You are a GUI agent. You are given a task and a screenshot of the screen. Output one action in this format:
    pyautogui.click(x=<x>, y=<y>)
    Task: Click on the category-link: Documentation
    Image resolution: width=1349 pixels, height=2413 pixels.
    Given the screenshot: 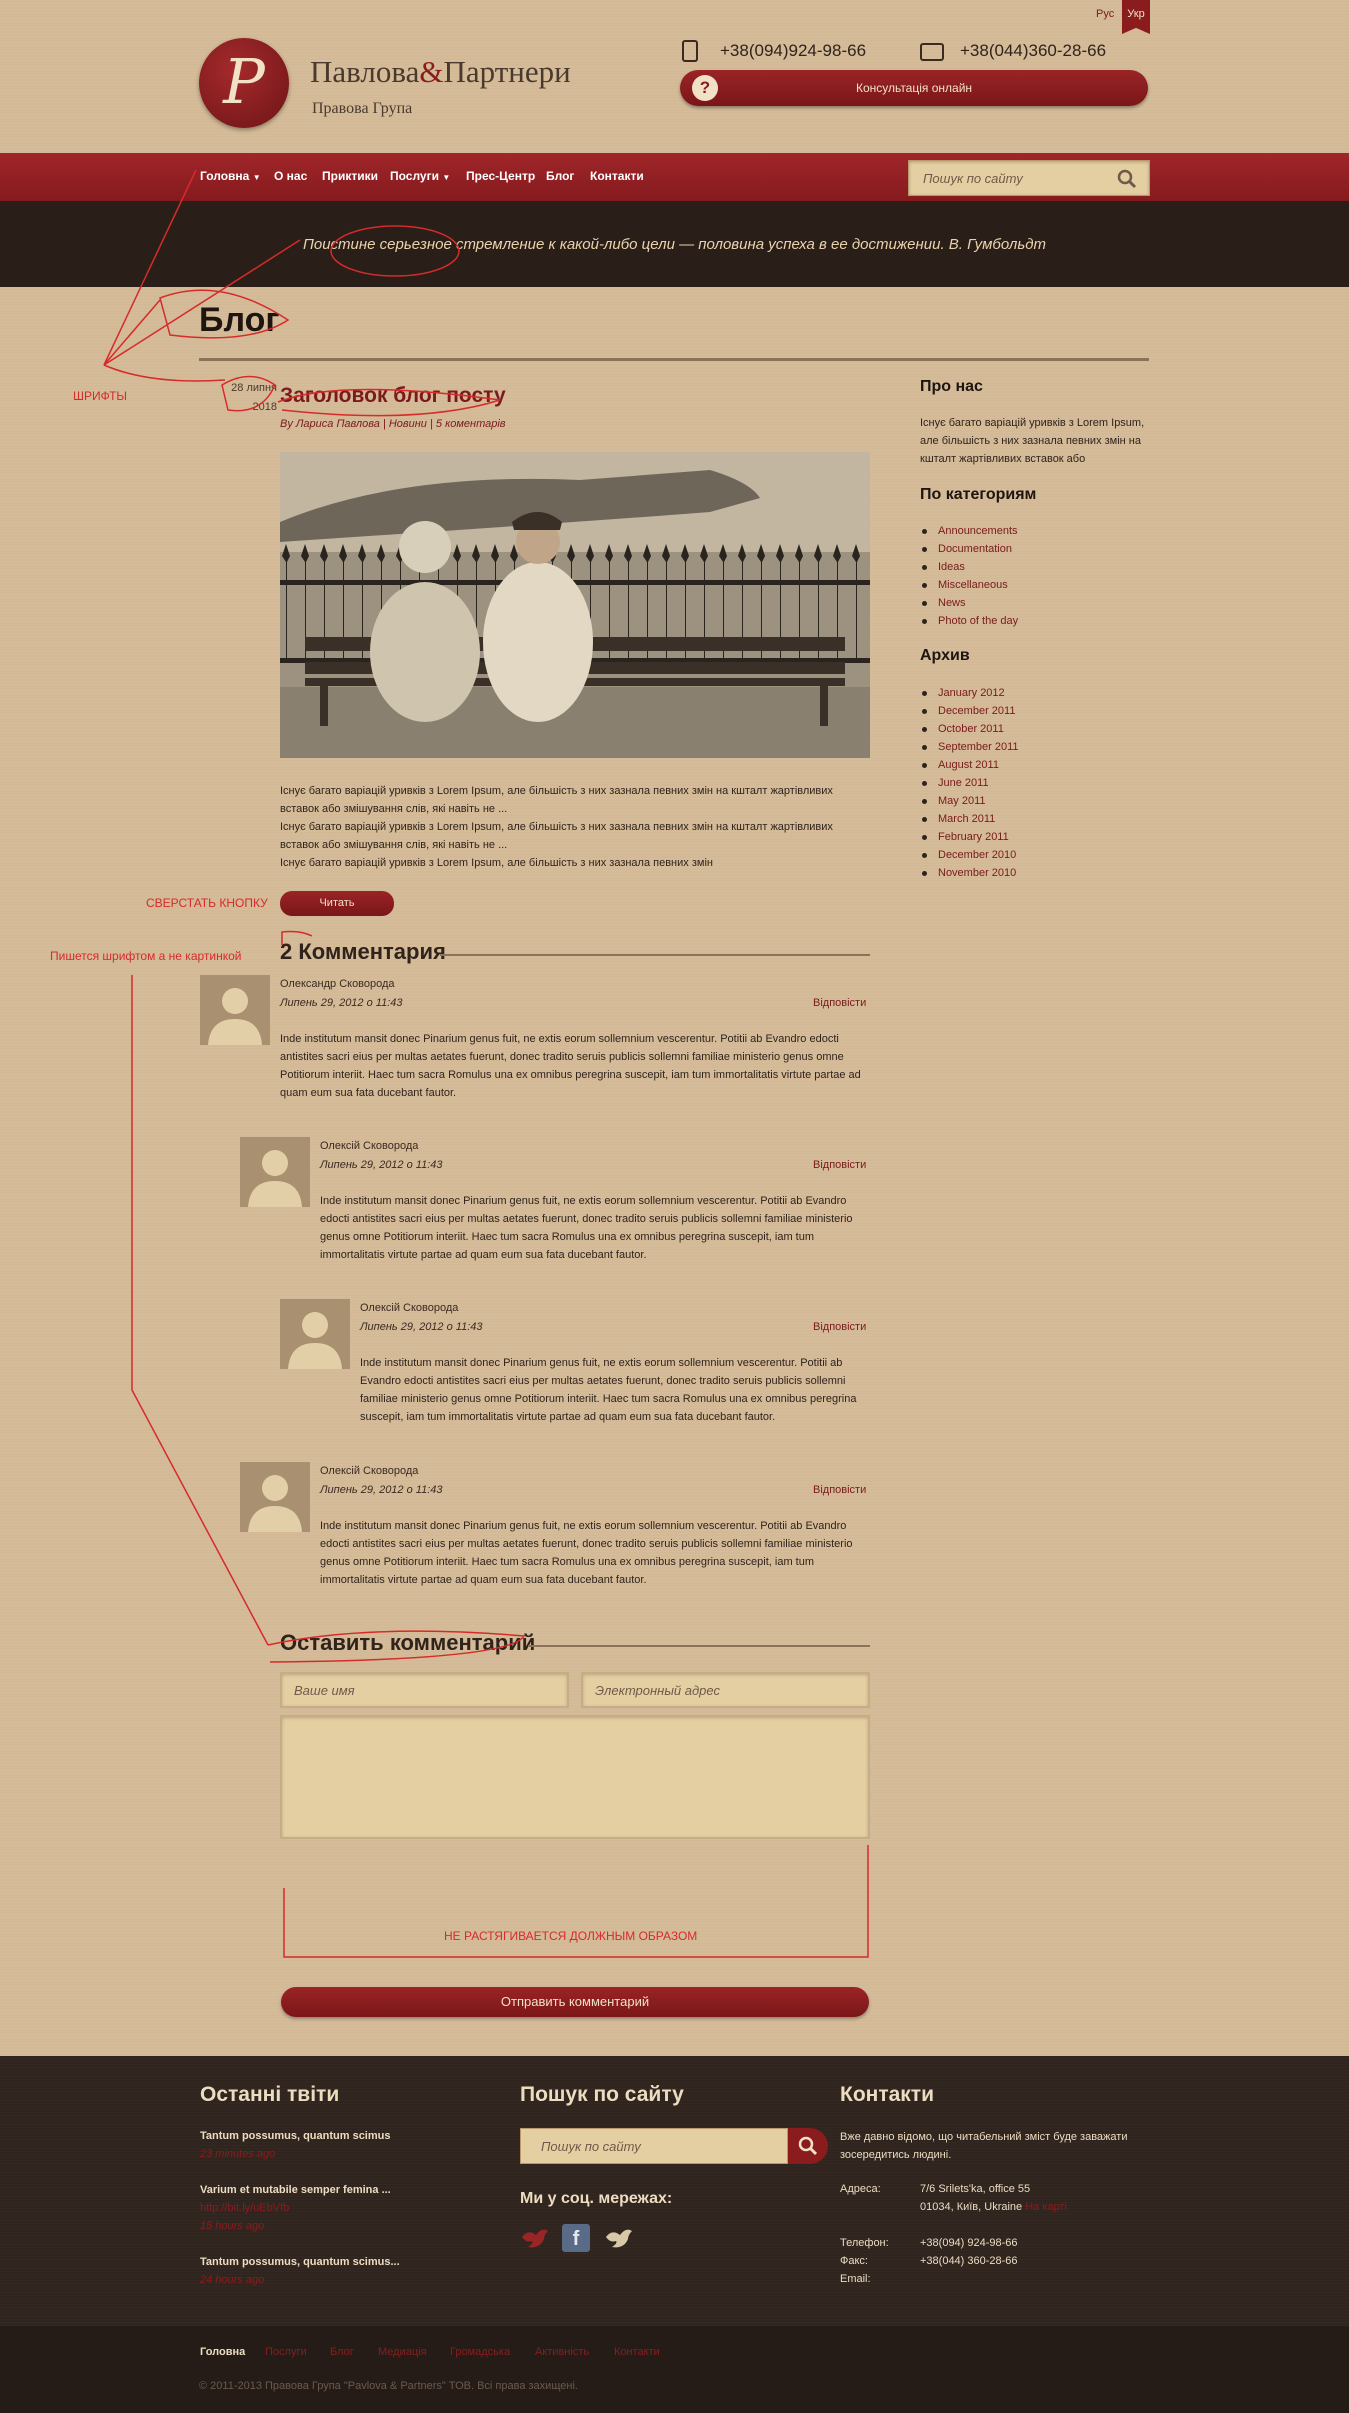 What is the action you would take?
    pyautogui.click(x=969, y=549)
    